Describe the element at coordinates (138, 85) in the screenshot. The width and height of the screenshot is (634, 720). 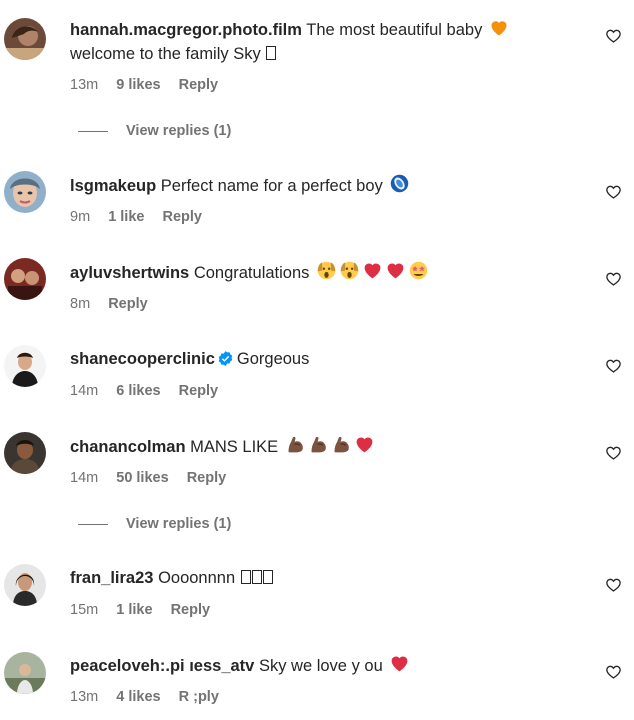
I see `comment-likes: 9 likes` at that location.